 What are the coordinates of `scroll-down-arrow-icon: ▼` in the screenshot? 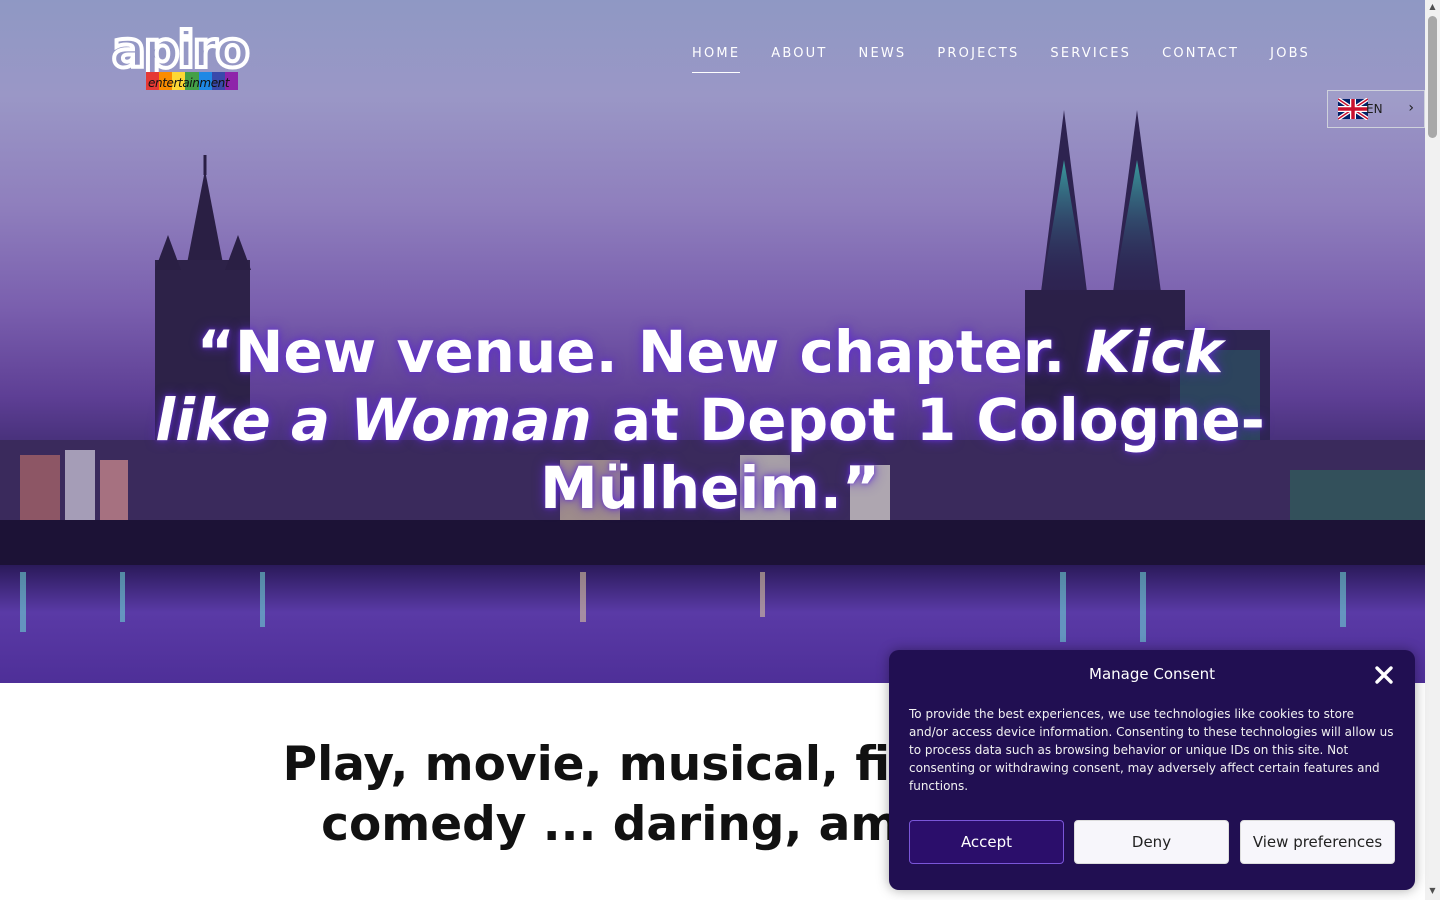 It's located at (1432, 892).